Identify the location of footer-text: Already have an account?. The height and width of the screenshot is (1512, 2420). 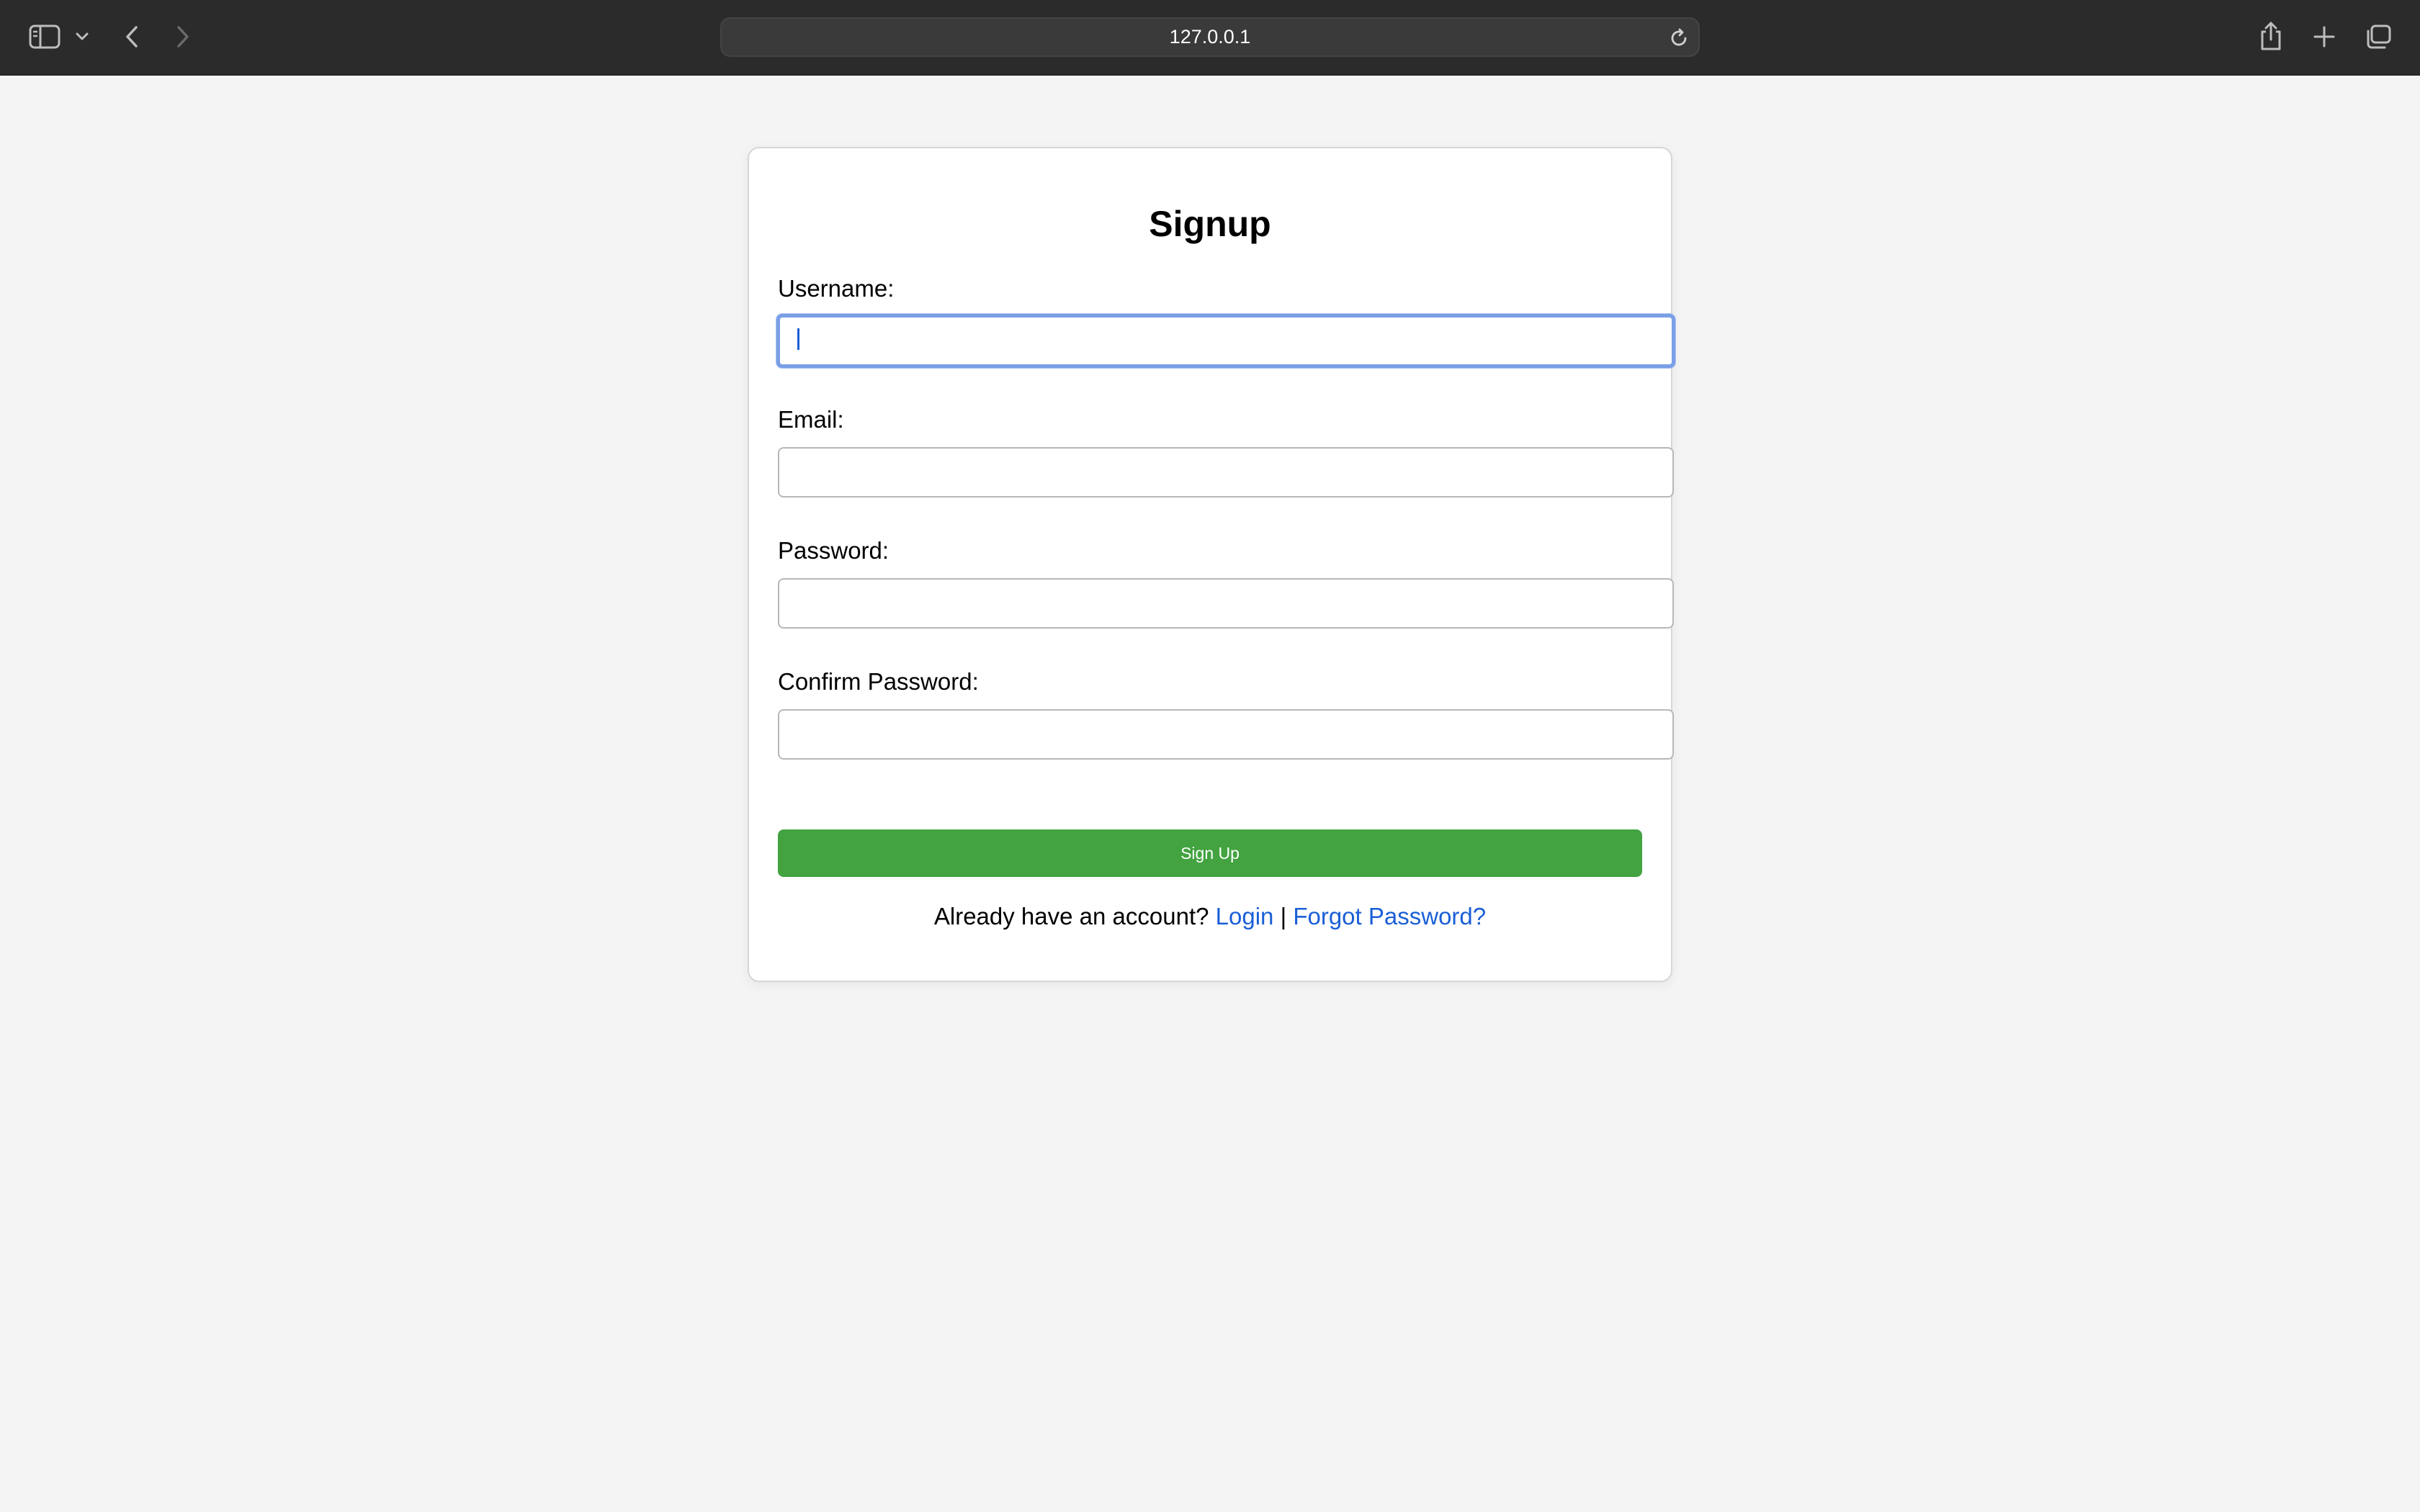
(1071, 916).